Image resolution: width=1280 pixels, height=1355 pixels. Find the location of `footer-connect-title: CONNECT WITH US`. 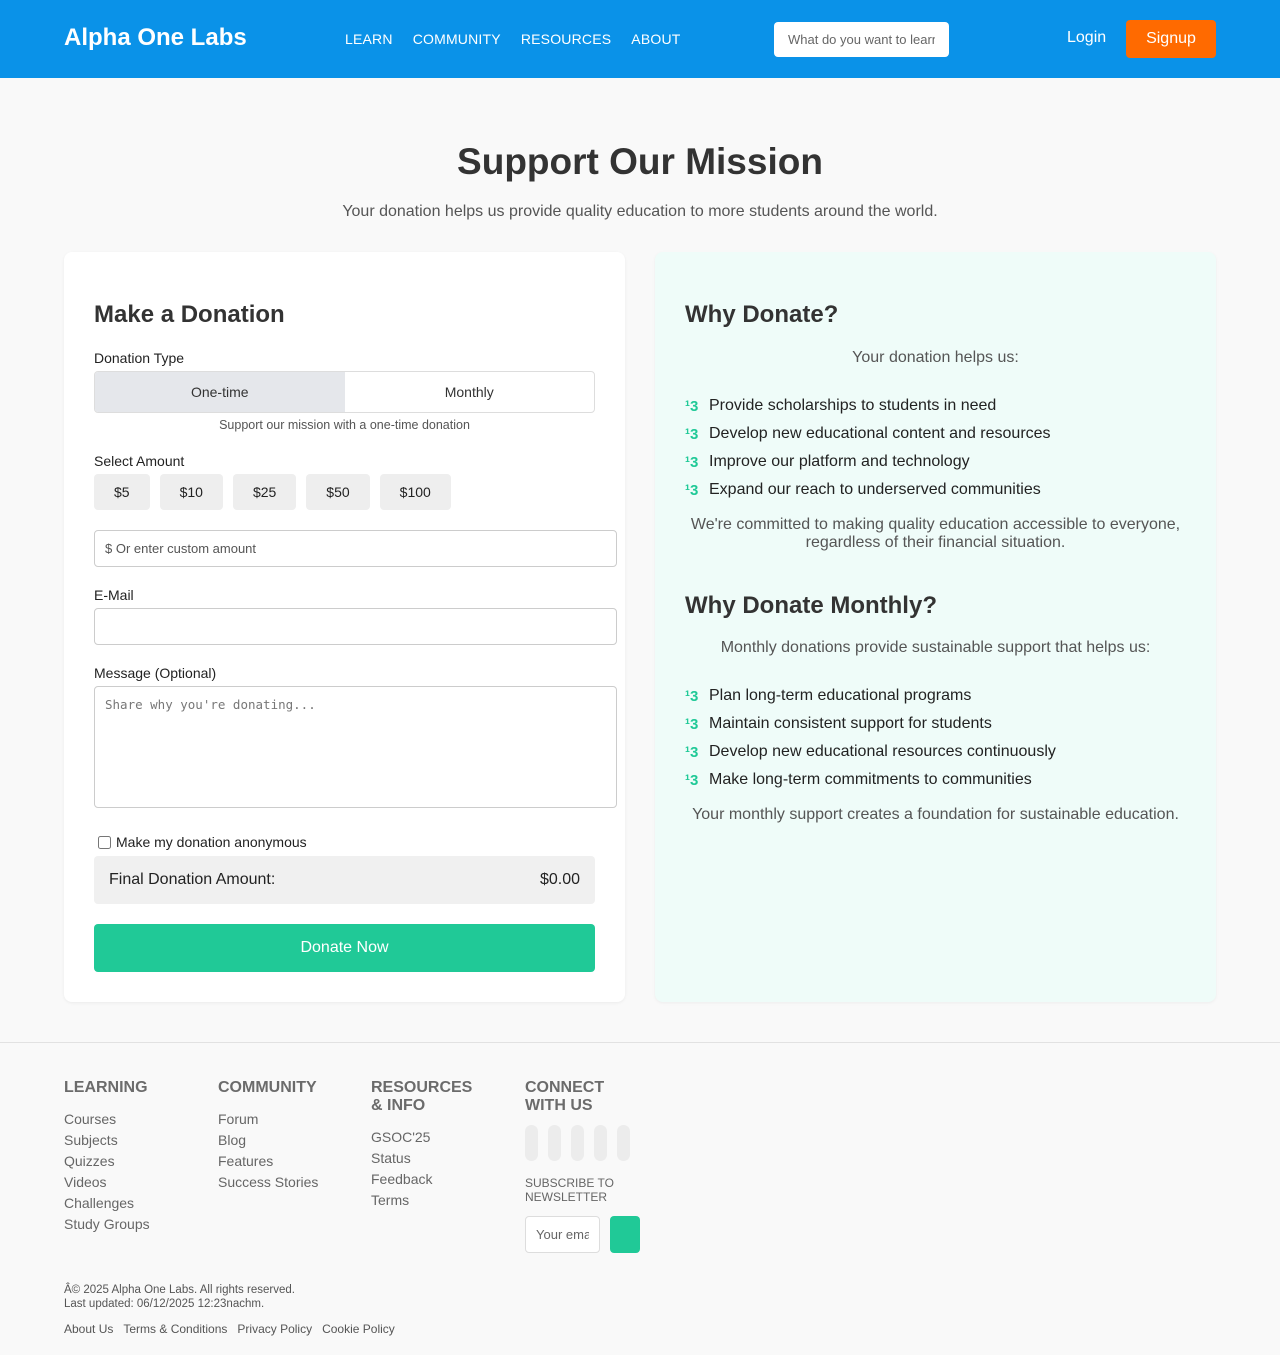

footer-connect-title: CONNECT WITH US is located at coordinates (565, 1096).